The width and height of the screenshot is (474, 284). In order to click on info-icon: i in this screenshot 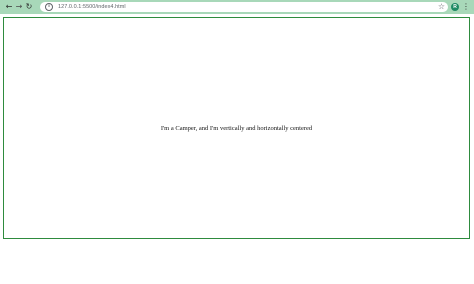, I will do `click(49, 7)`.